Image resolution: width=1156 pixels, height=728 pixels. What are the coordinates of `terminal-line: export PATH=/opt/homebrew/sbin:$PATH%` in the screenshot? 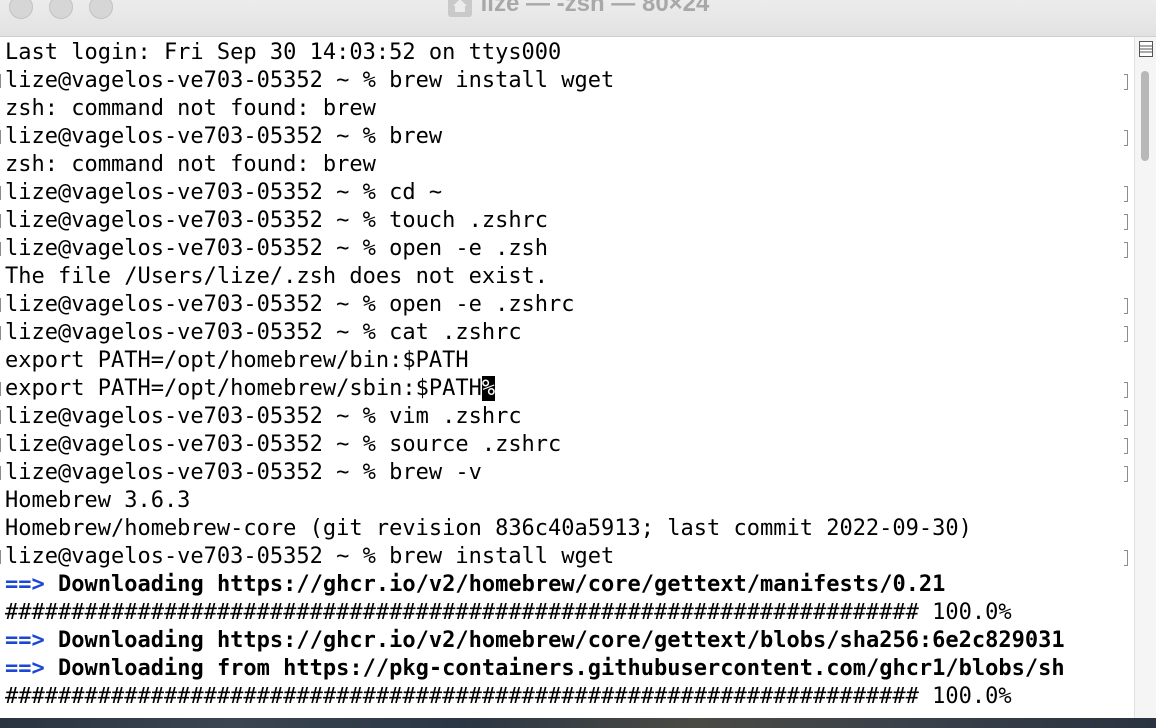 It's located at (250, 389).